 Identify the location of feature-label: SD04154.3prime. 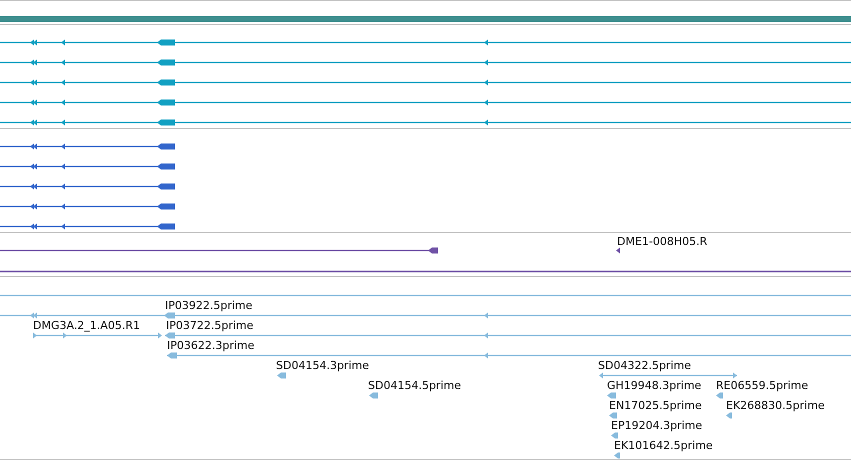
(322, 365).